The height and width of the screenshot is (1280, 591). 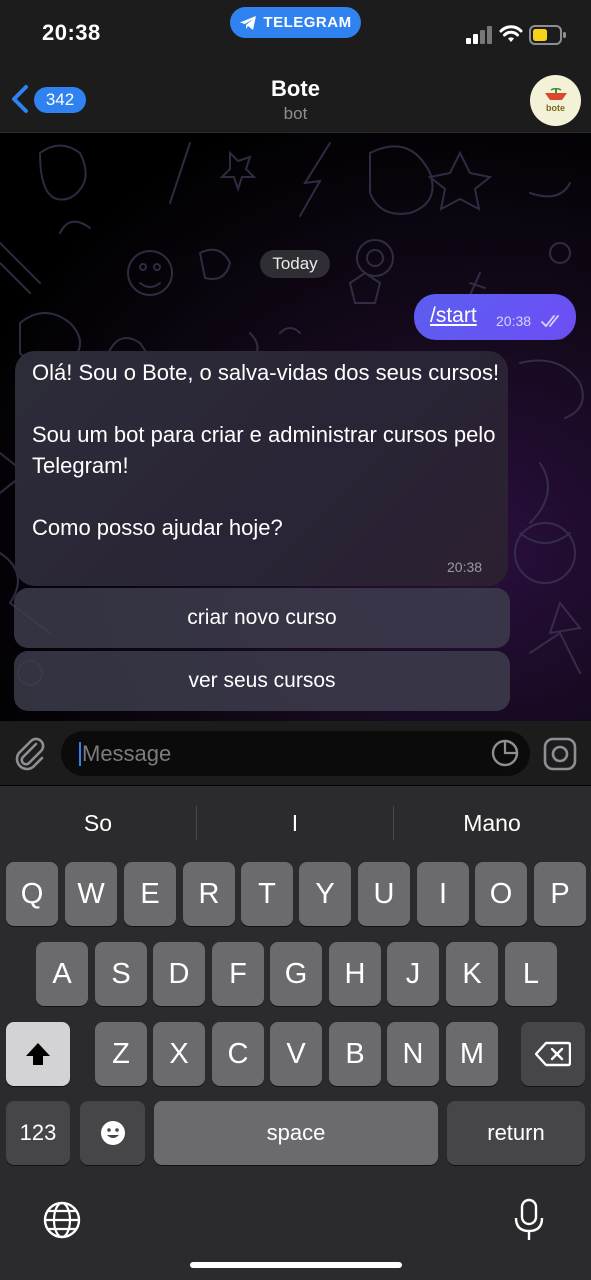 I want to click on emoji-icon, so click(x=112, y=1133).